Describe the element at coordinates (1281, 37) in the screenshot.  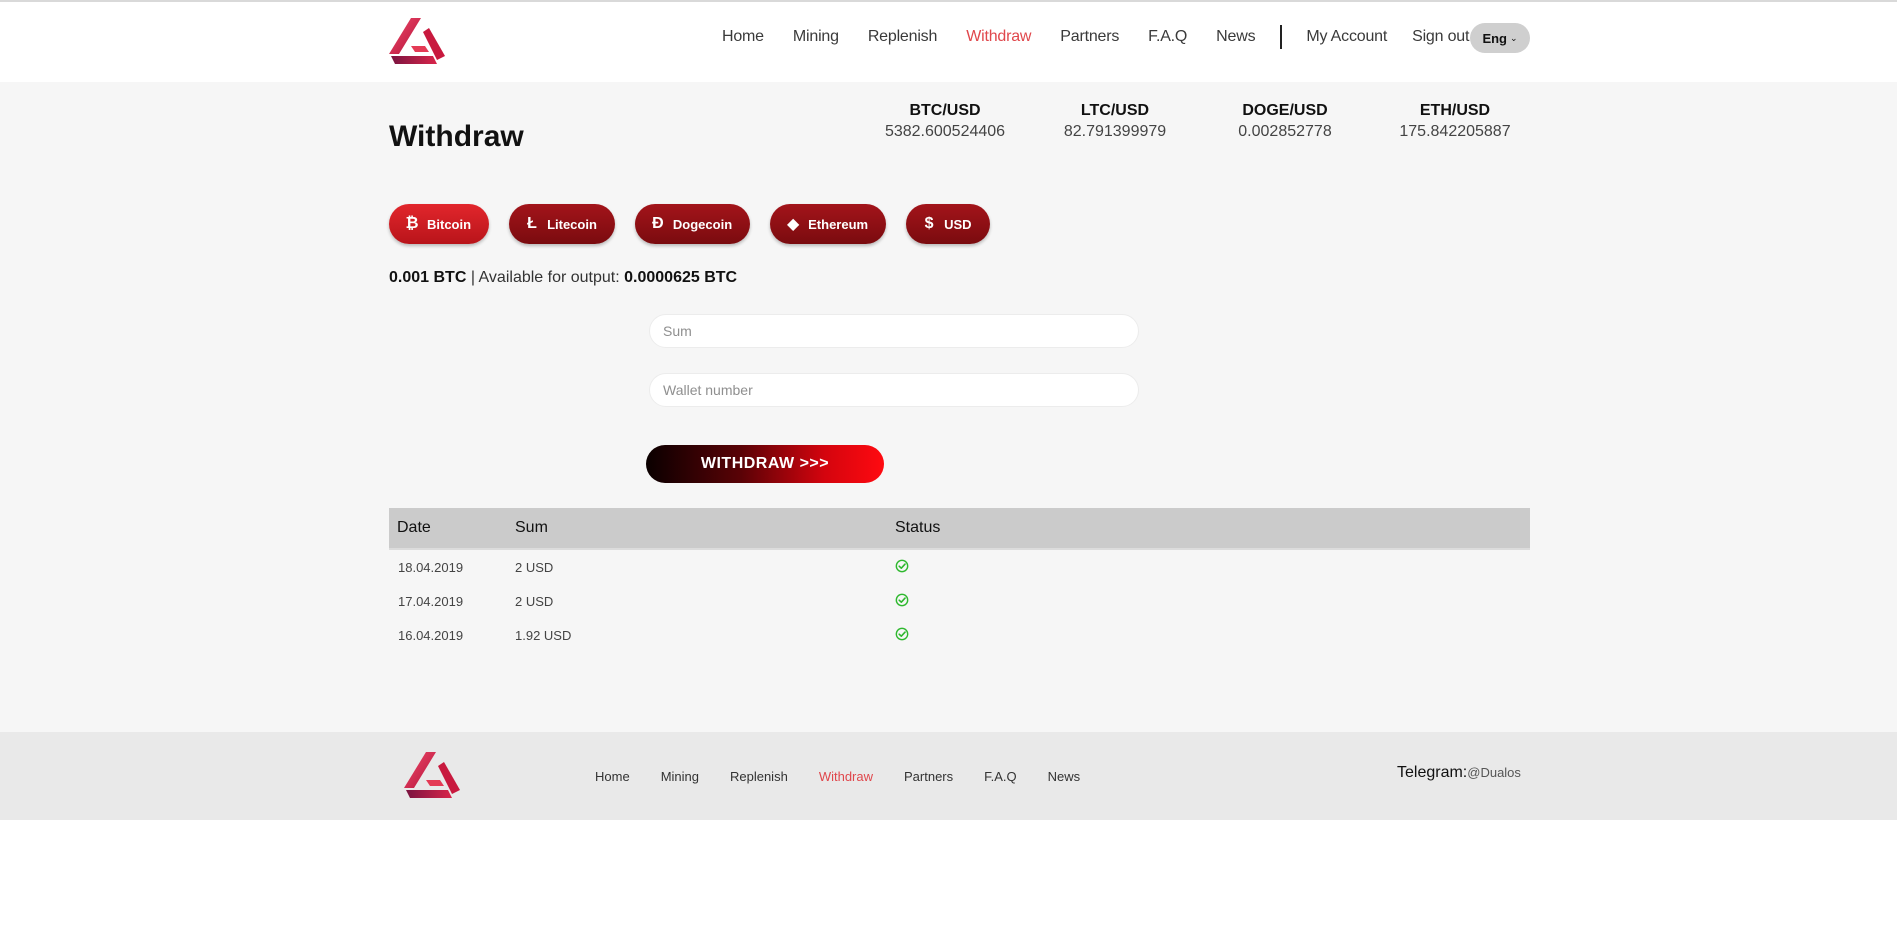
I see `nav-separator` at that location.